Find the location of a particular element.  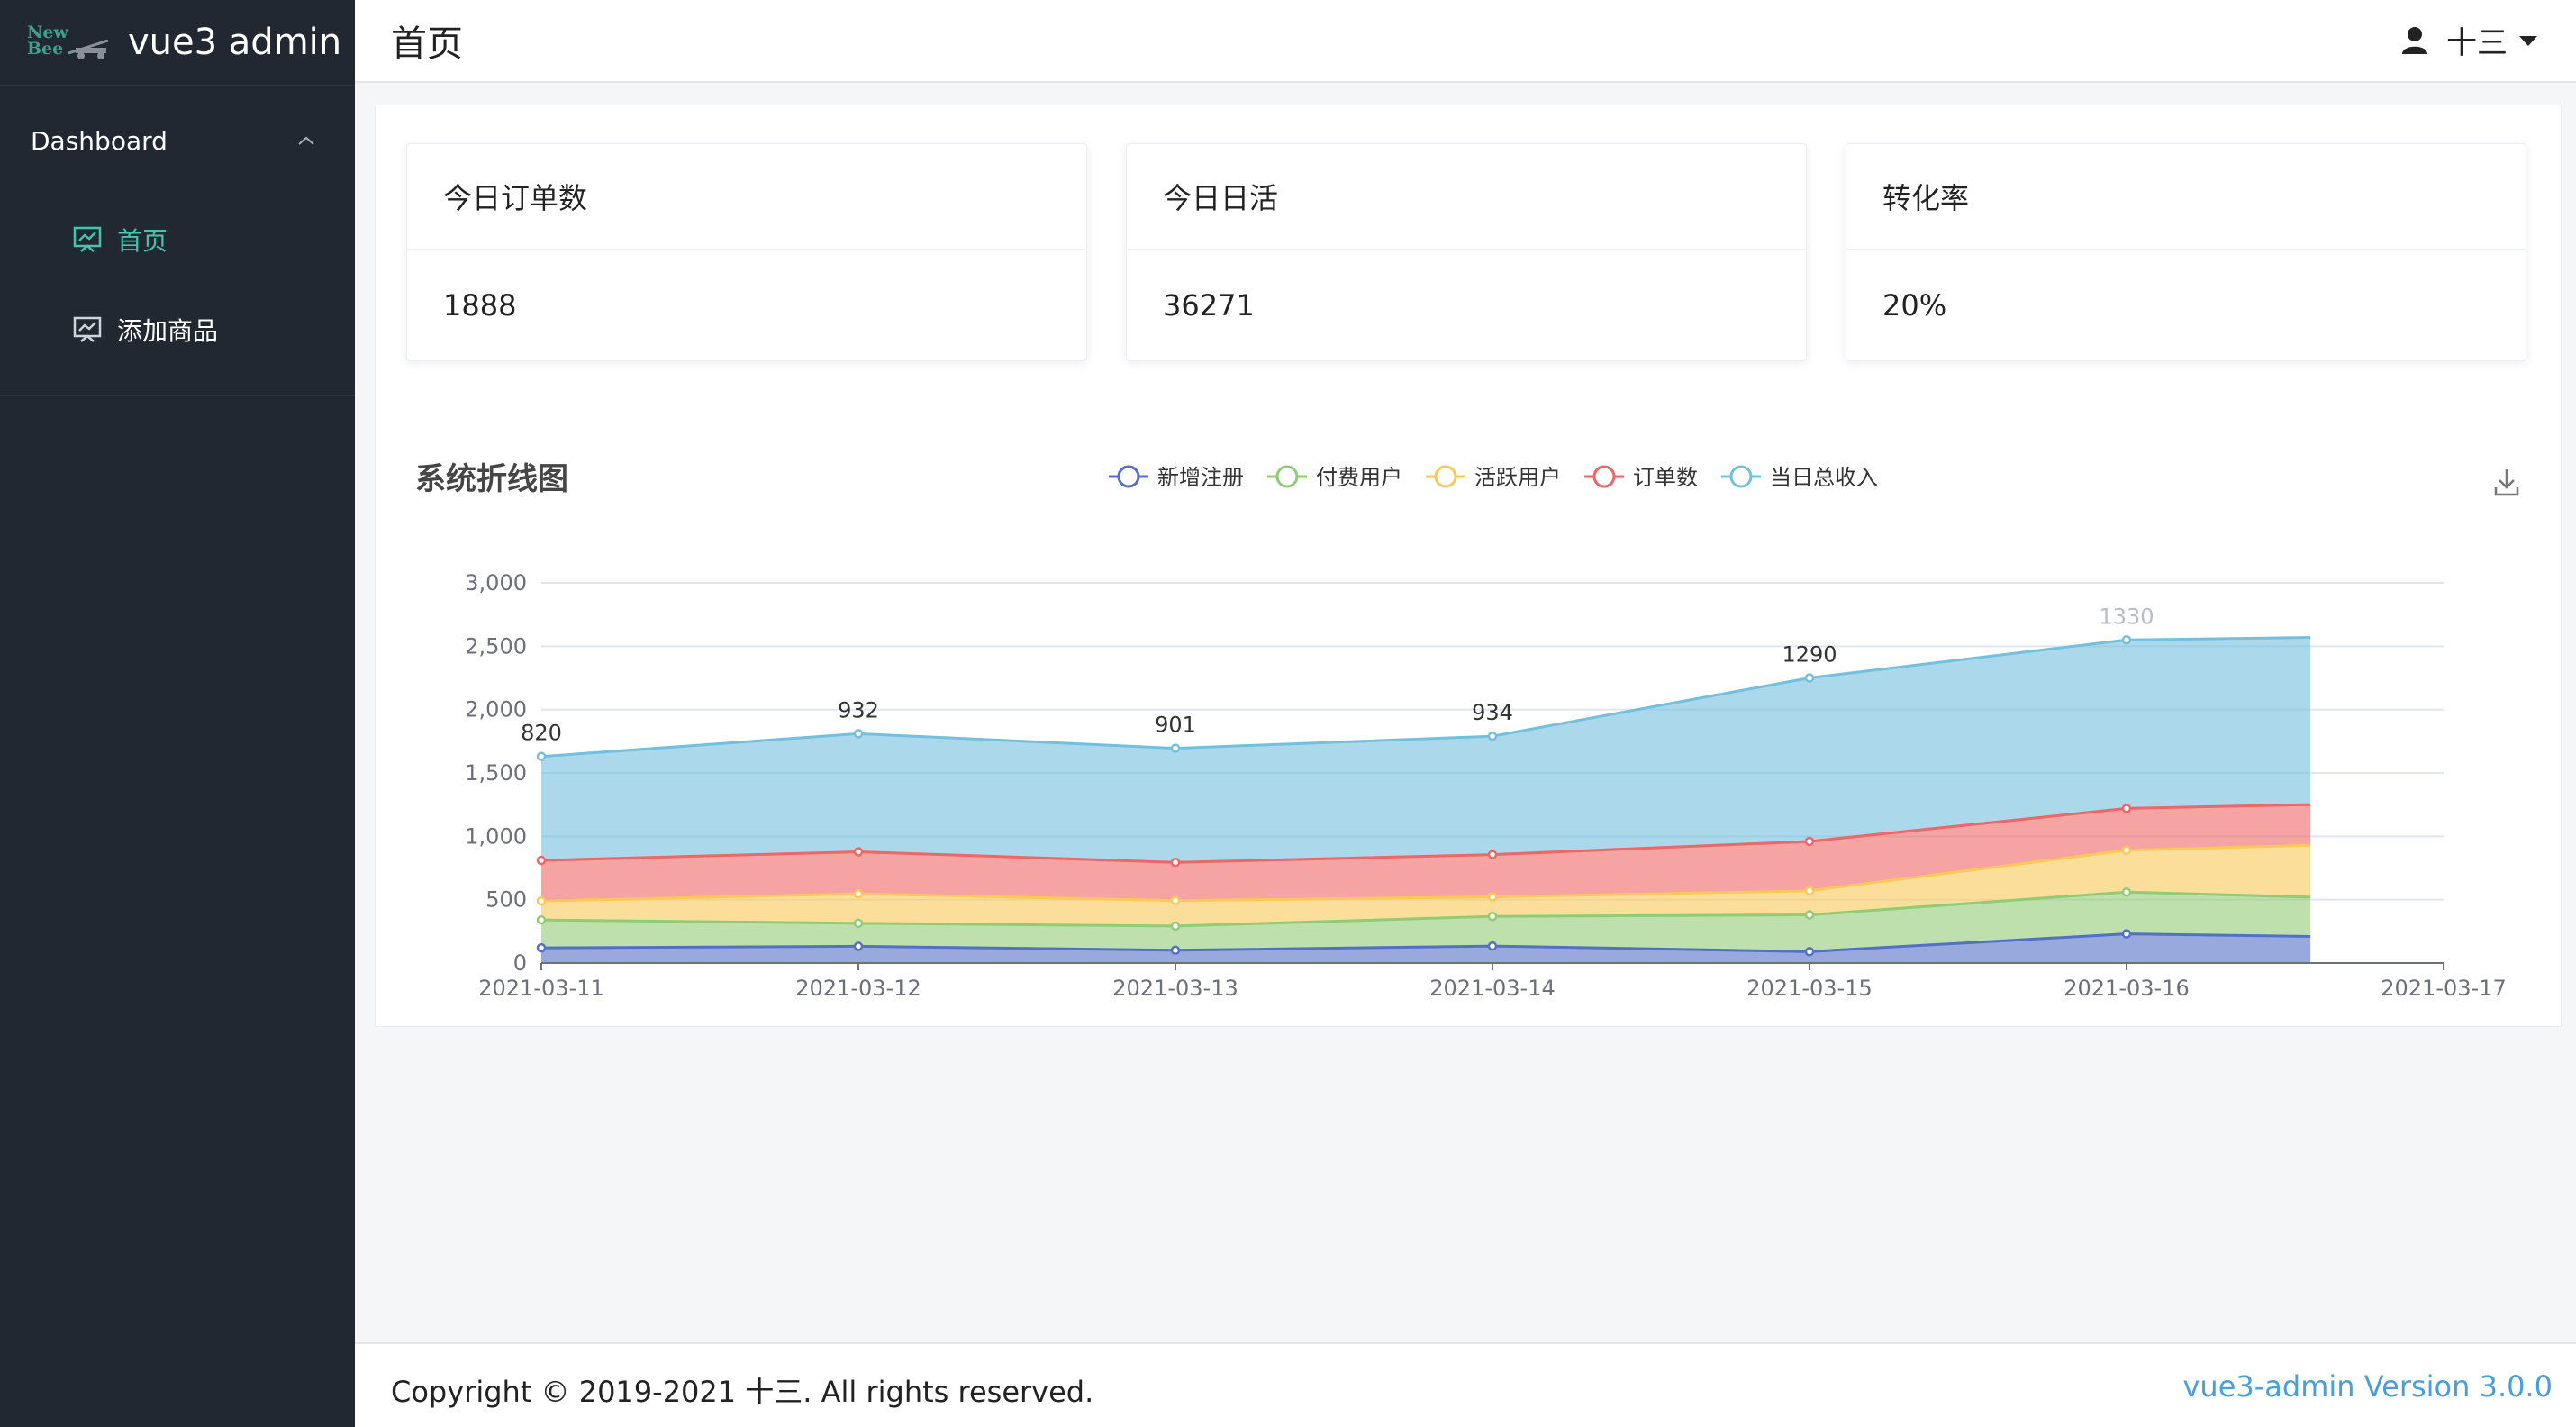

sidebar-group-dashboard: Dashboard is located at coordinates (177, 140).